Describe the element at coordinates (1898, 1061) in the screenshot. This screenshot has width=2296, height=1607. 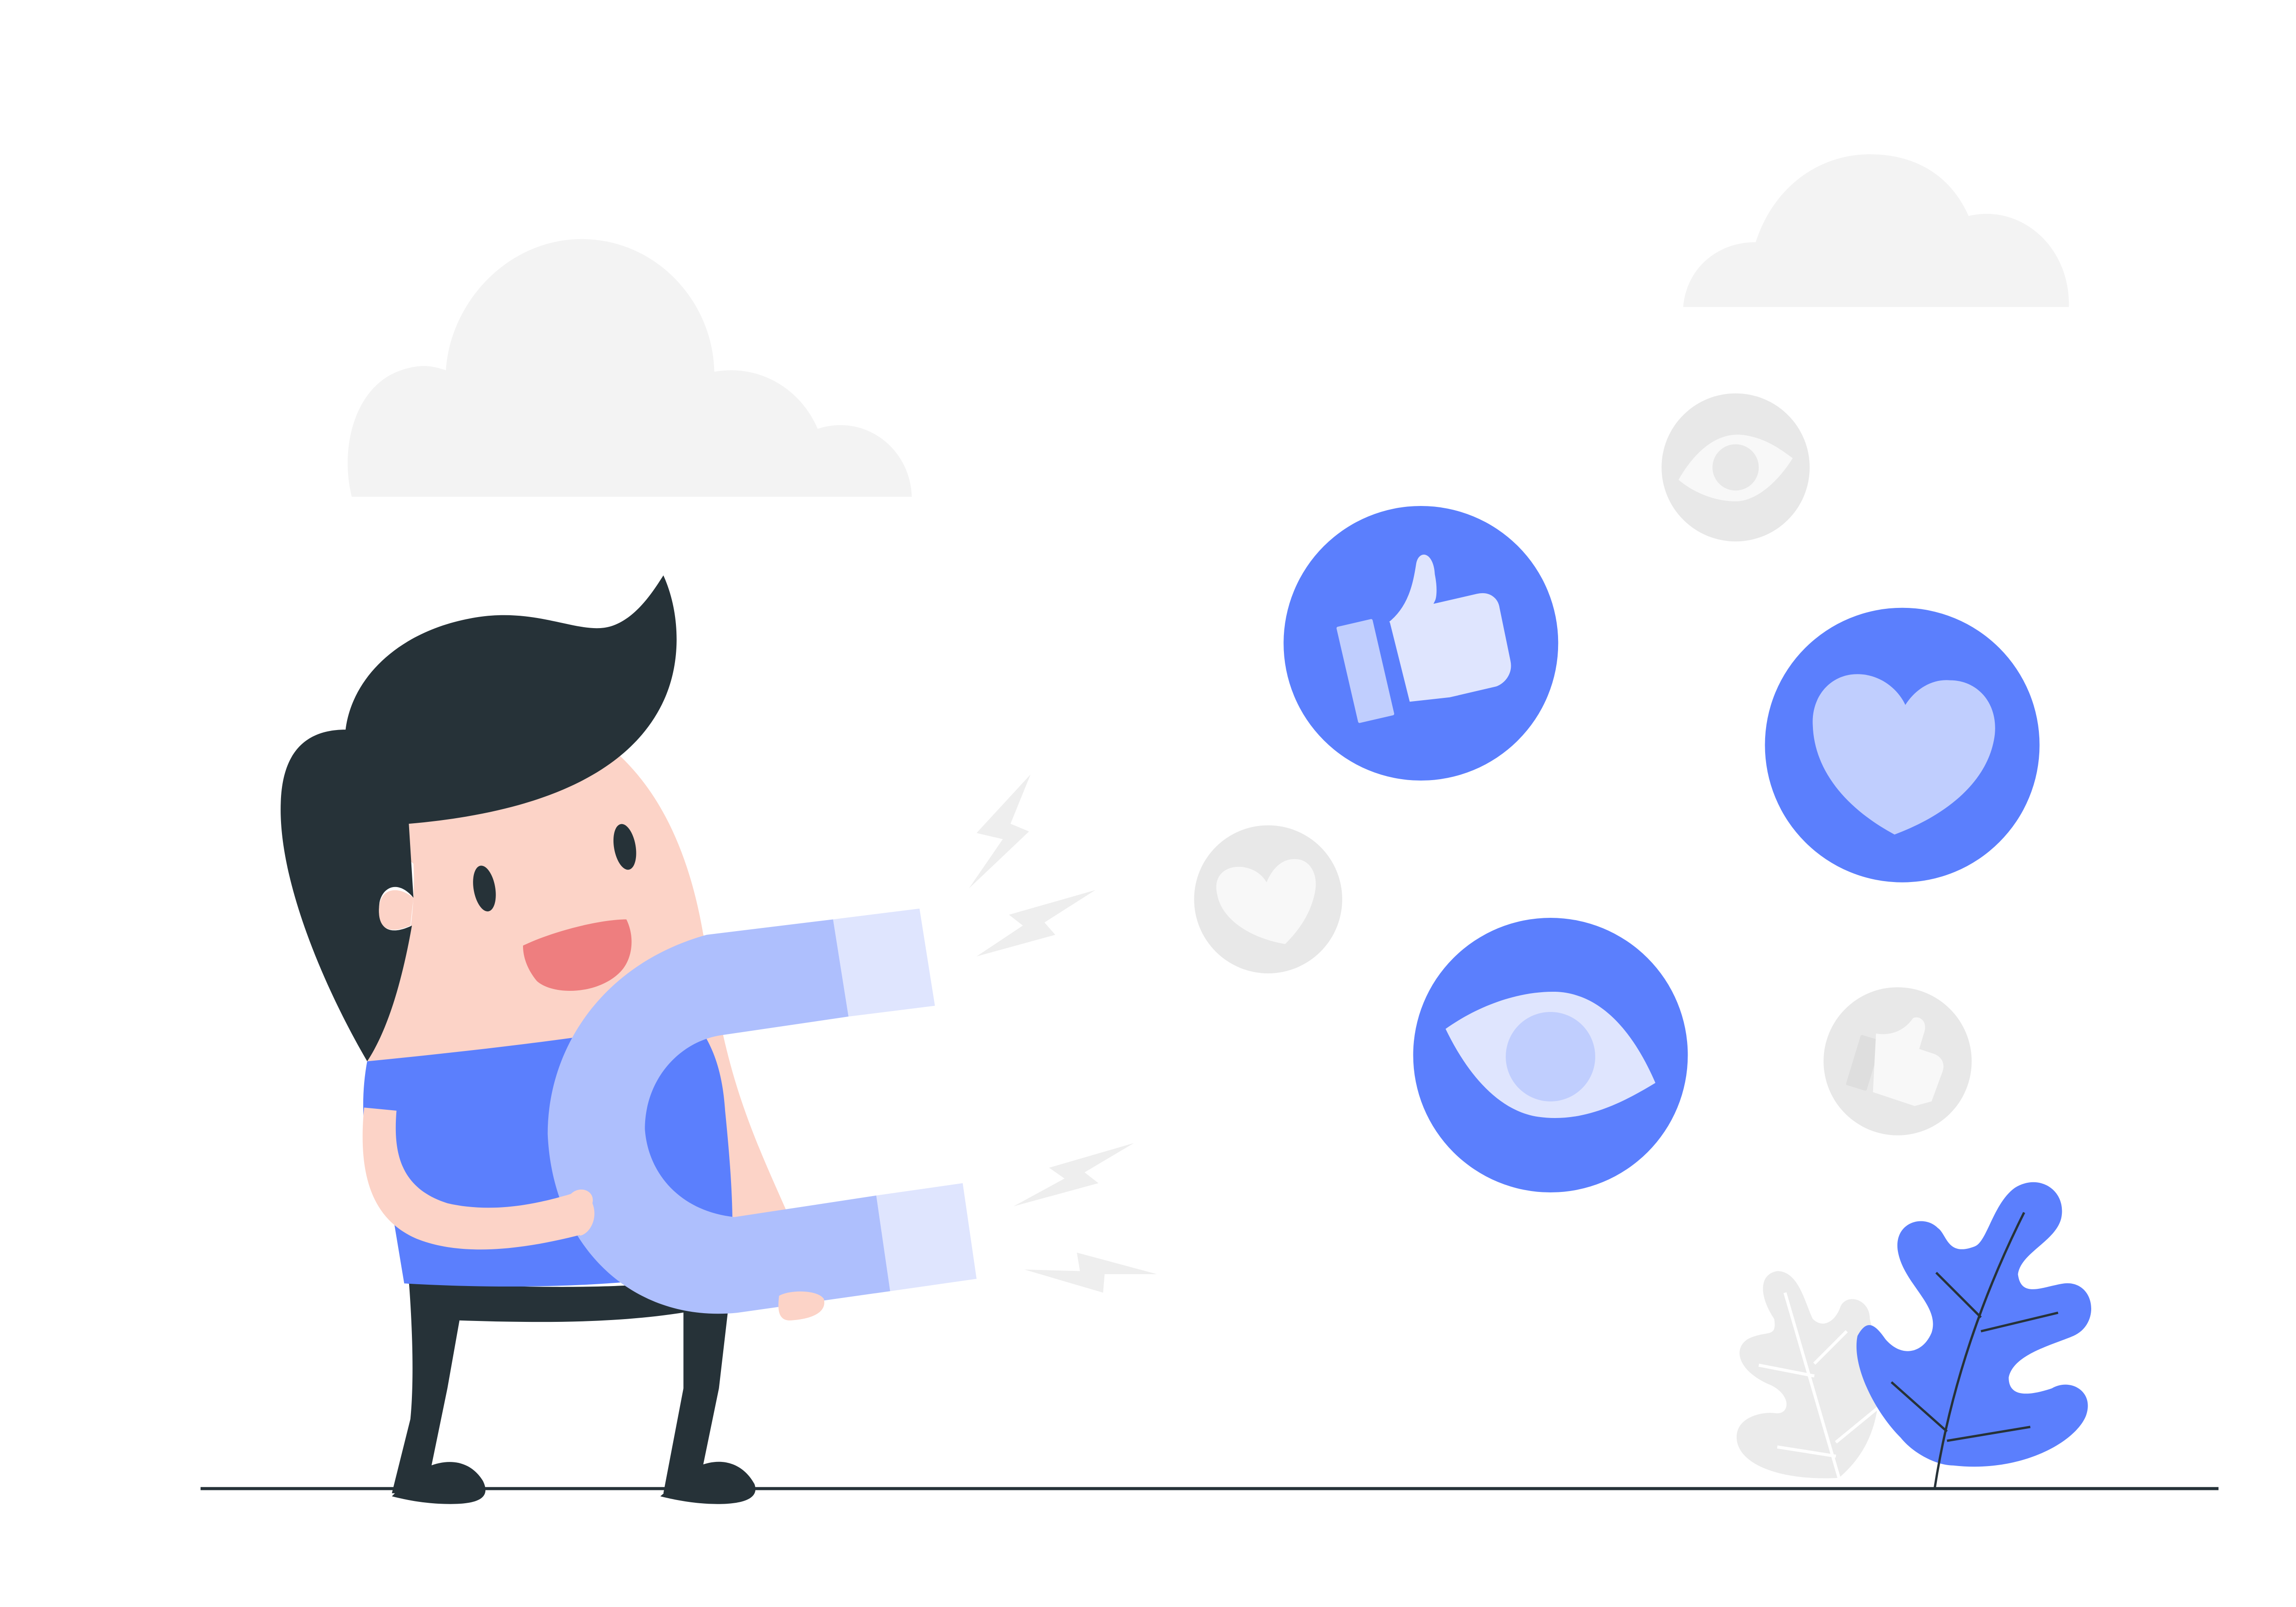
I see `faded-thumbs-up-icon` at that location.